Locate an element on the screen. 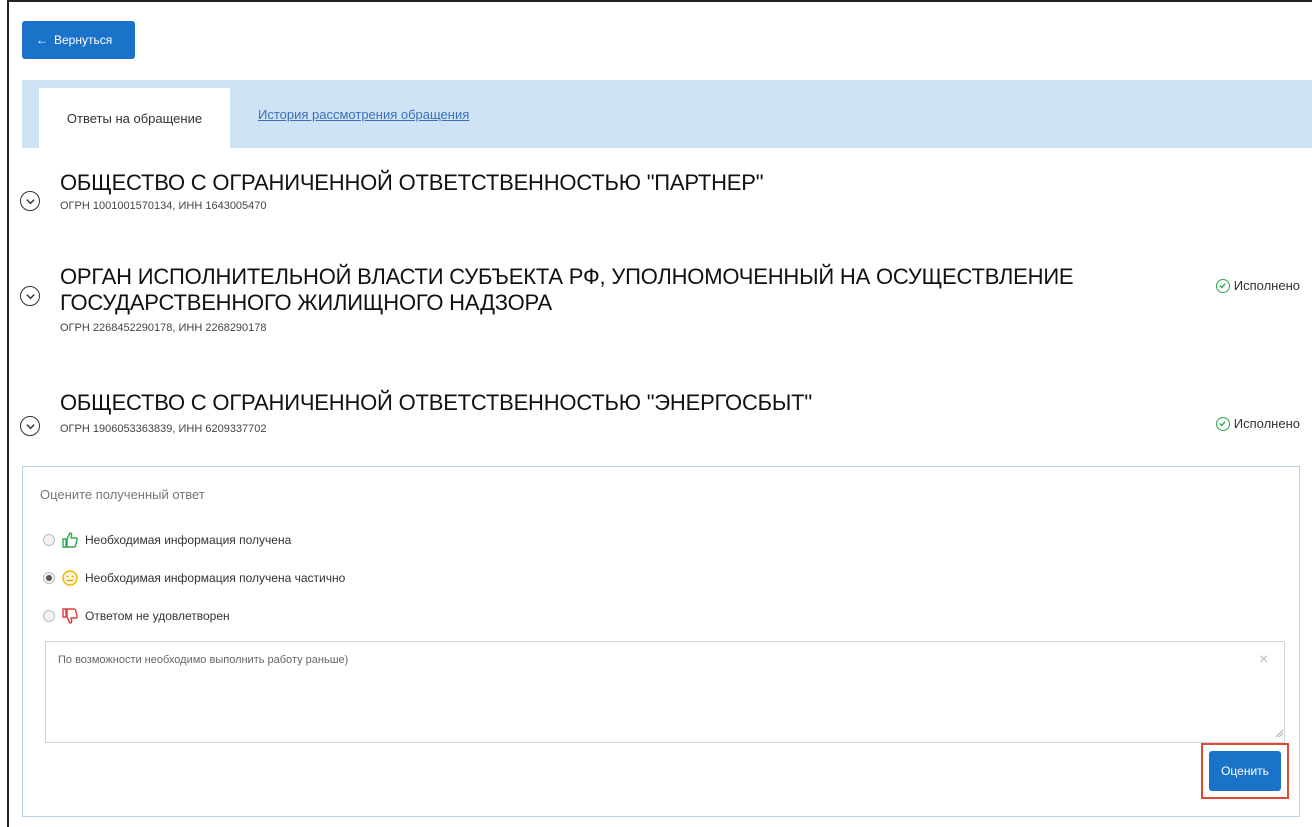 This screenshot has width=1312, height=827. rating-option-label: Ответом не удовлетворен is located at coordinates (157, 616).